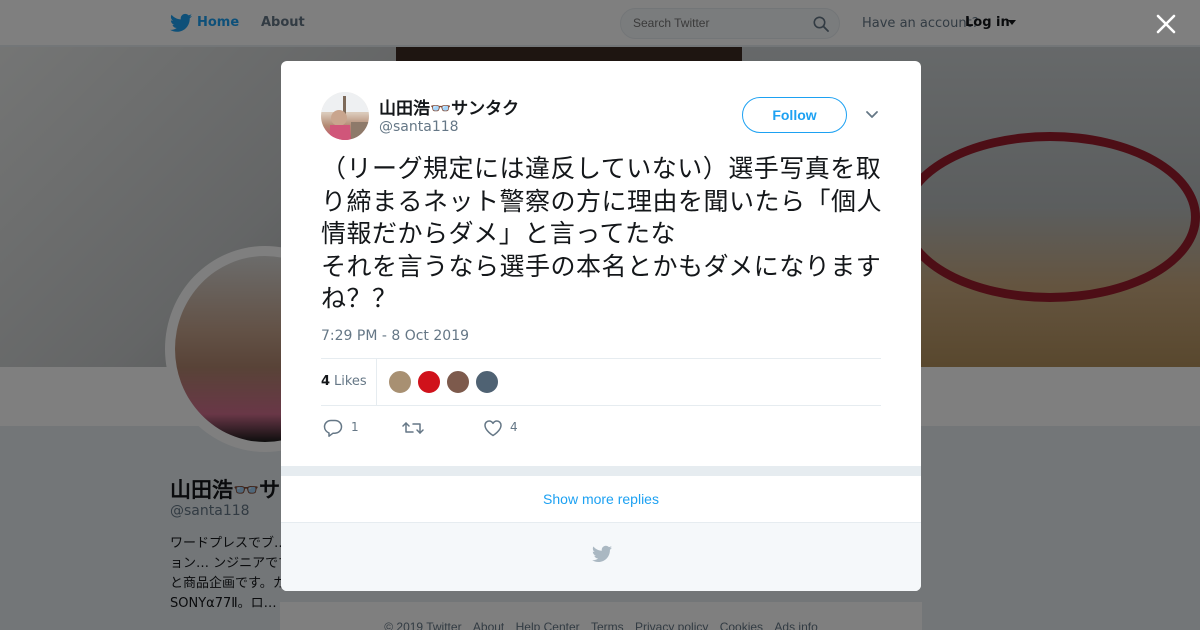  Describe the element at coordinates (395, 336) in the screenshot. I see `tweet-timestamp: 7:29 PM - 8 Oct 2019` at that location.